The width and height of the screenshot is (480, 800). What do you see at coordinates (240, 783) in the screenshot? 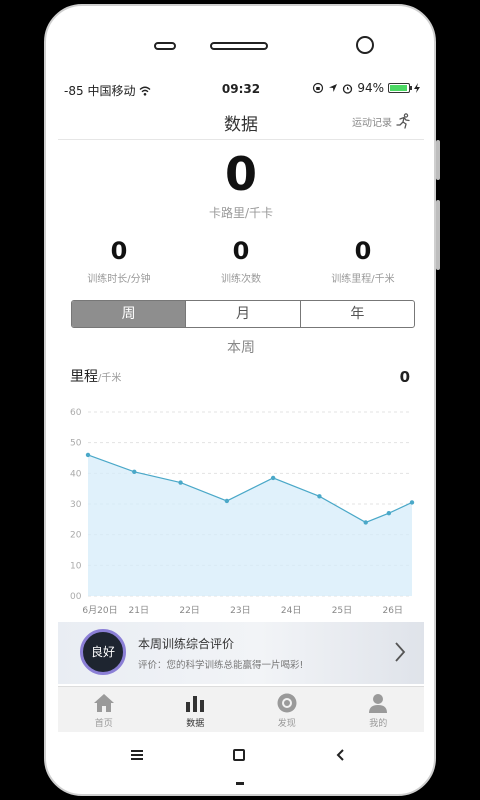
I see `nav-indicator` at bounding box center [240, 783].